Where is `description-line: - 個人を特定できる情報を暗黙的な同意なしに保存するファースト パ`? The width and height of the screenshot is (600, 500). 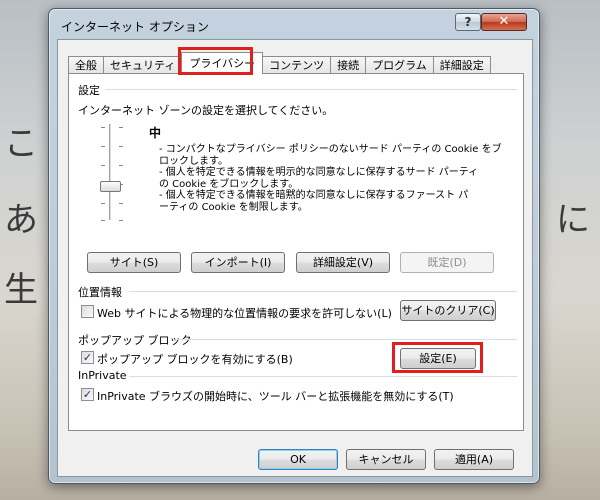 description-line: - 個人を特定できる情報を暗黙的な同意なしに保存するファースト パ is located at coordinates (314, 195).